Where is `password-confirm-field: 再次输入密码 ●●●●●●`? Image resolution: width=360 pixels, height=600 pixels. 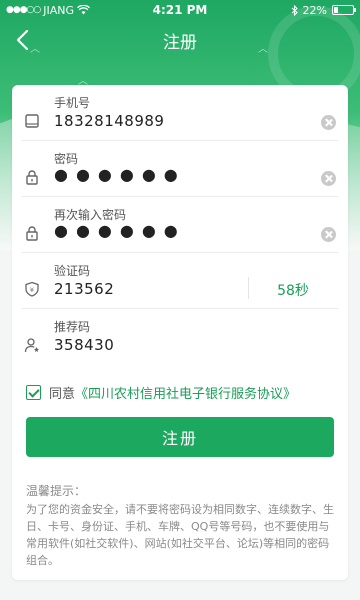
password-confirm-field: 再次输入密码 ●●●●●● is located at coordinates (180, 225).